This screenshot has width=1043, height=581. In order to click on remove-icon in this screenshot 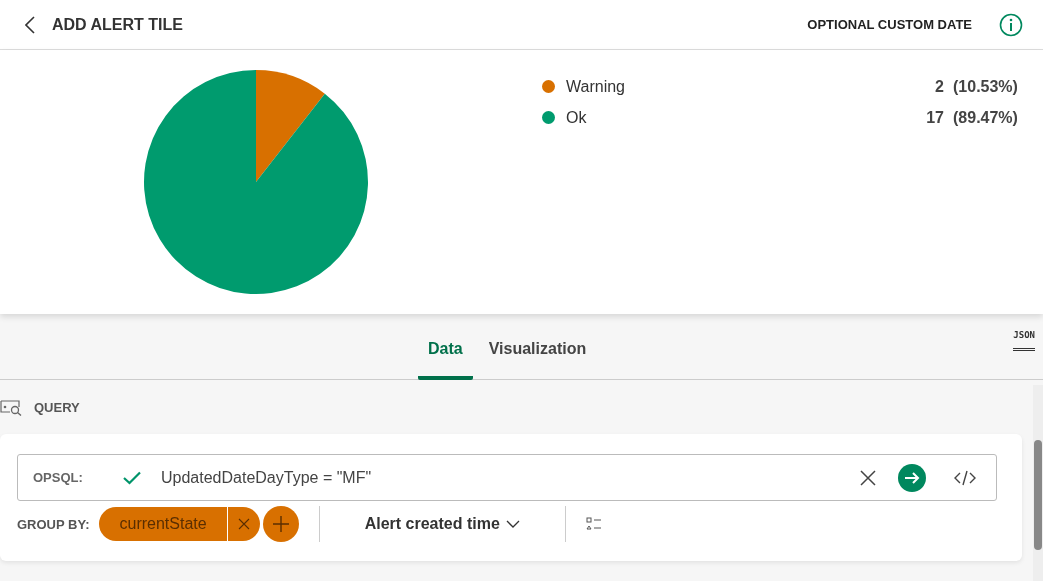, I will do `click(243, 524)`.